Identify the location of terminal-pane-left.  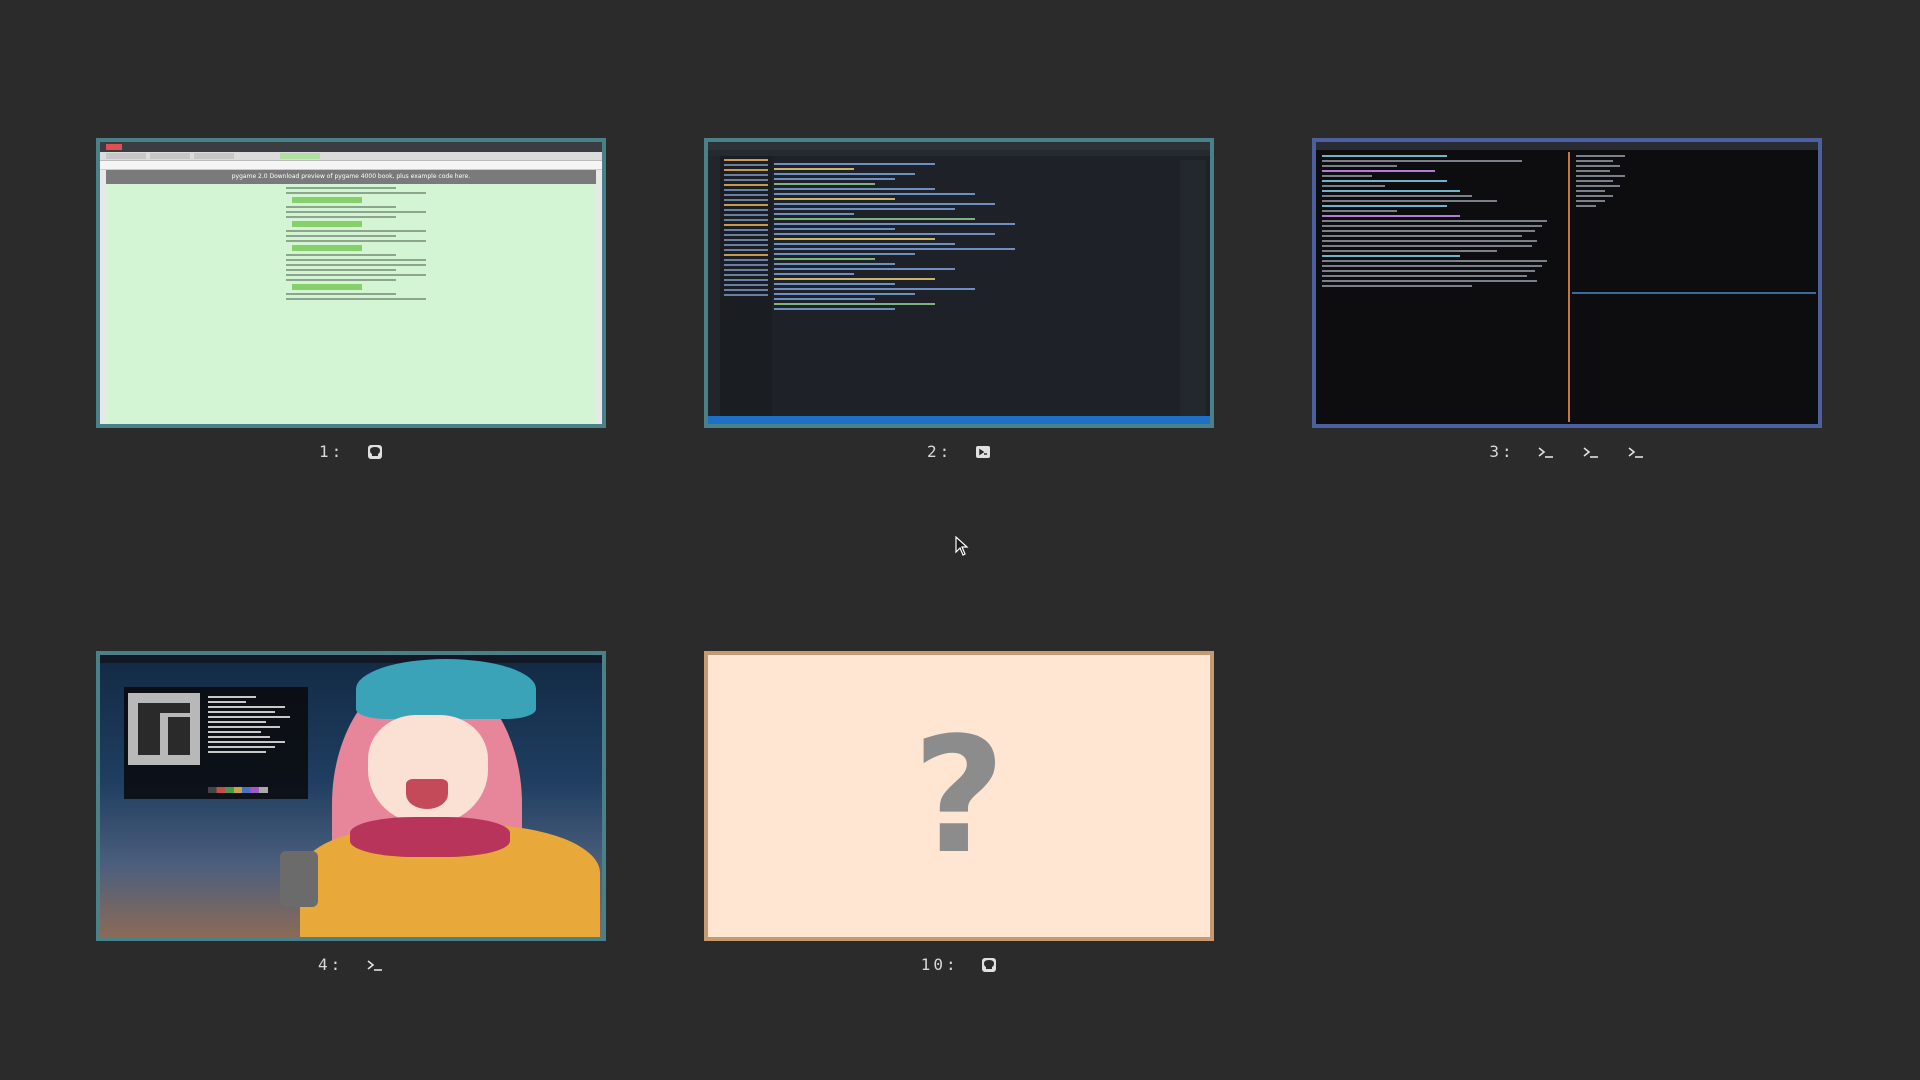
(1444, 287).